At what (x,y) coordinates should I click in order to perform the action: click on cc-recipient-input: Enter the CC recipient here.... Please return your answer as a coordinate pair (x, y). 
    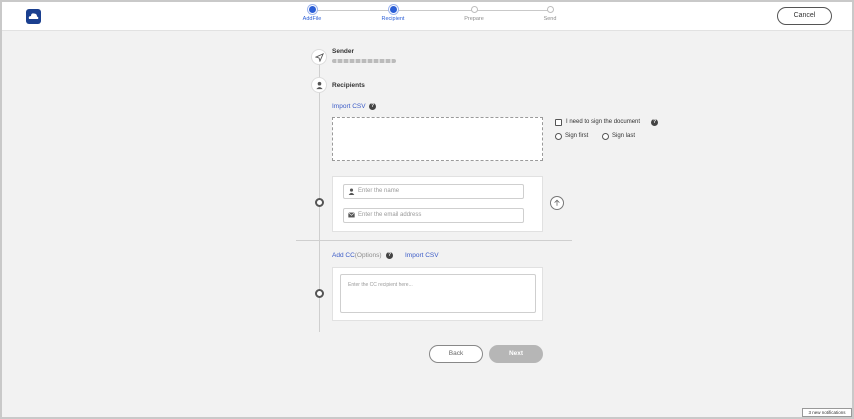
    Looking at the image, I should click on (438, 293).